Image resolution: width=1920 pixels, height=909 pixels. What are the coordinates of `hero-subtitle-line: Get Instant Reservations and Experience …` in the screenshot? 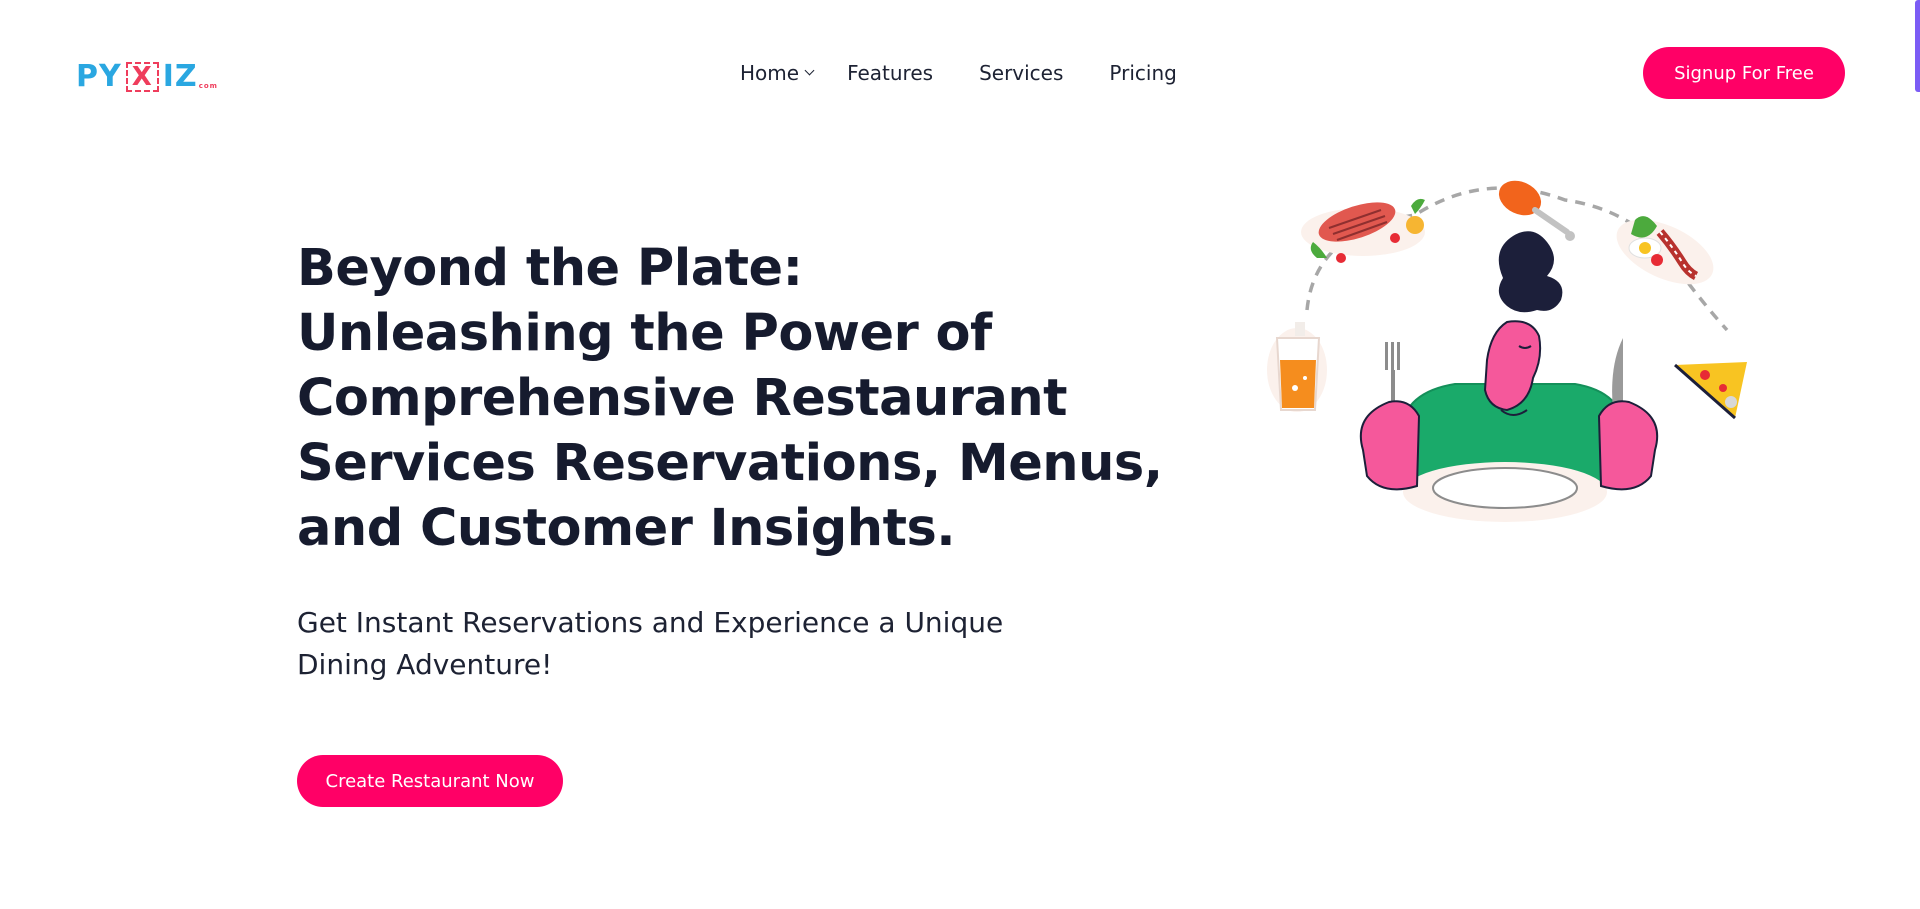 It's located at (650, 622).